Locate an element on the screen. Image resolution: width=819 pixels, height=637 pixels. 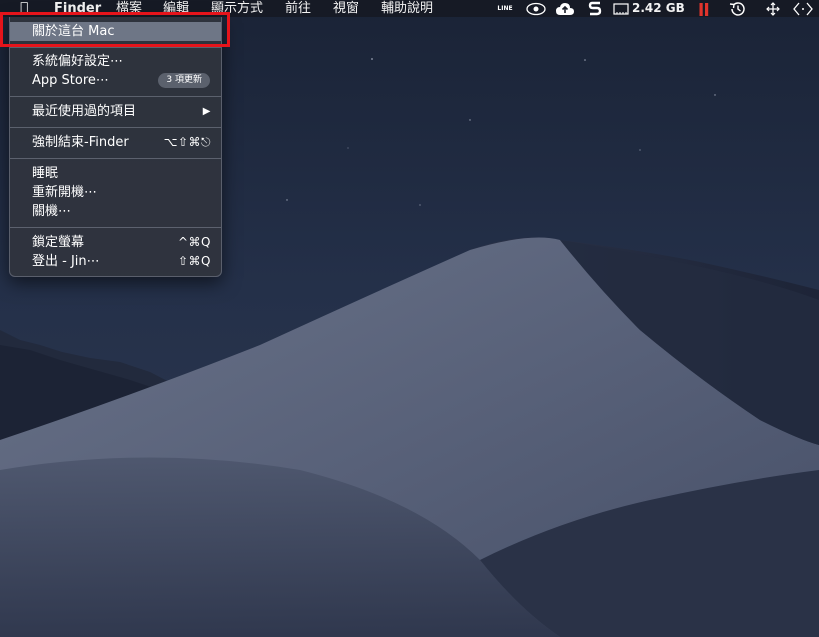
submenu-arrow-icon: ▶ is located at coordinates (206, 111).